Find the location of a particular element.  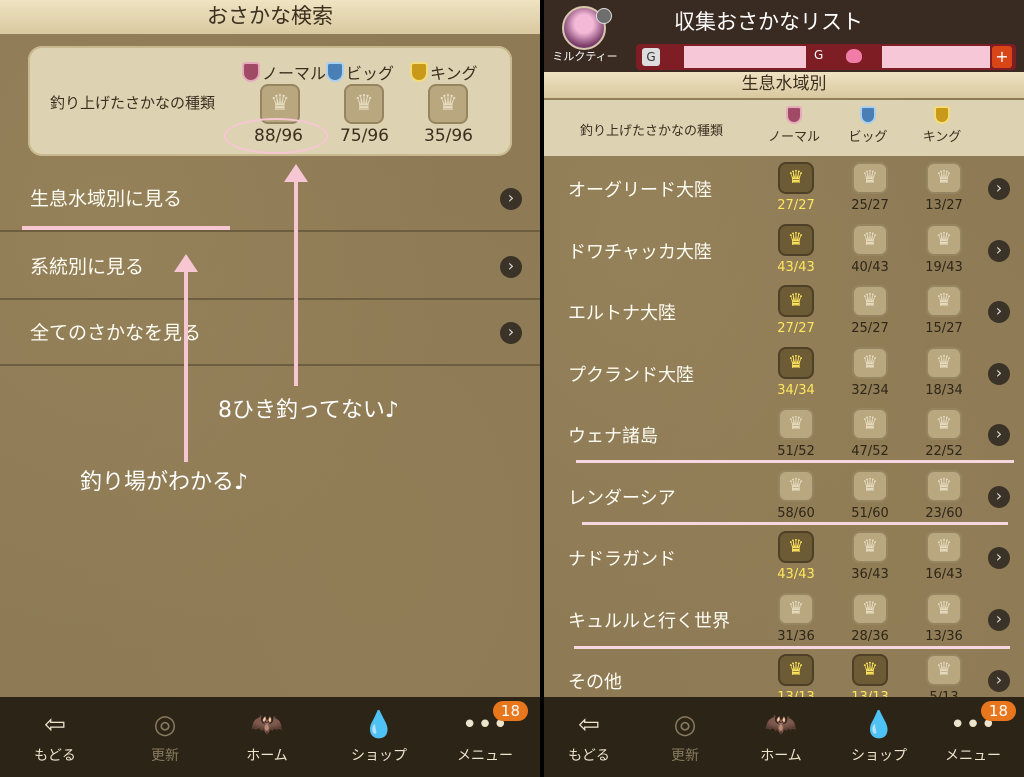

habitat-name: ナドラガンド is located at coordinates (622, 559).